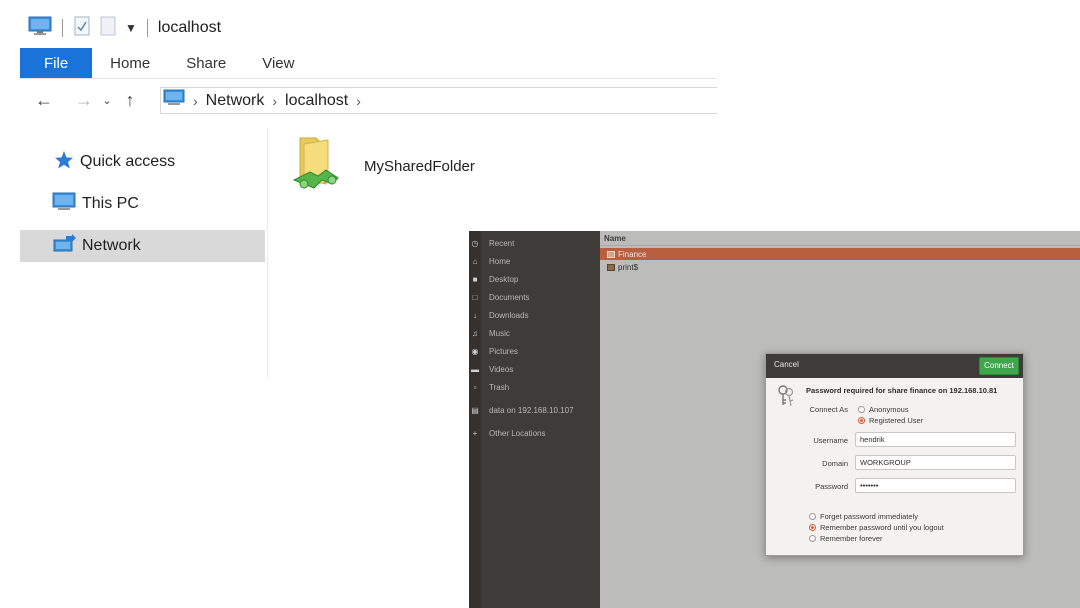  Describe the element at coordinates (206, 63) in the screenshot. I see `tab-share: Share` at that location.